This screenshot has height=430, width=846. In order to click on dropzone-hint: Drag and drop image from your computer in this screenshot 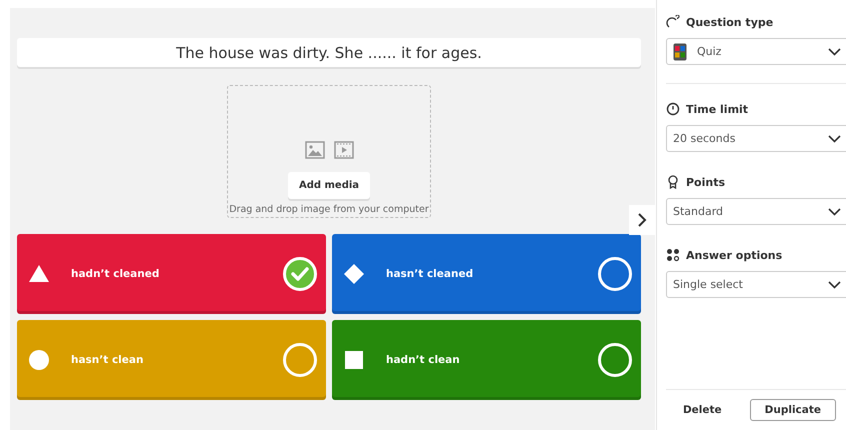, I will do `click(329, 209)`.